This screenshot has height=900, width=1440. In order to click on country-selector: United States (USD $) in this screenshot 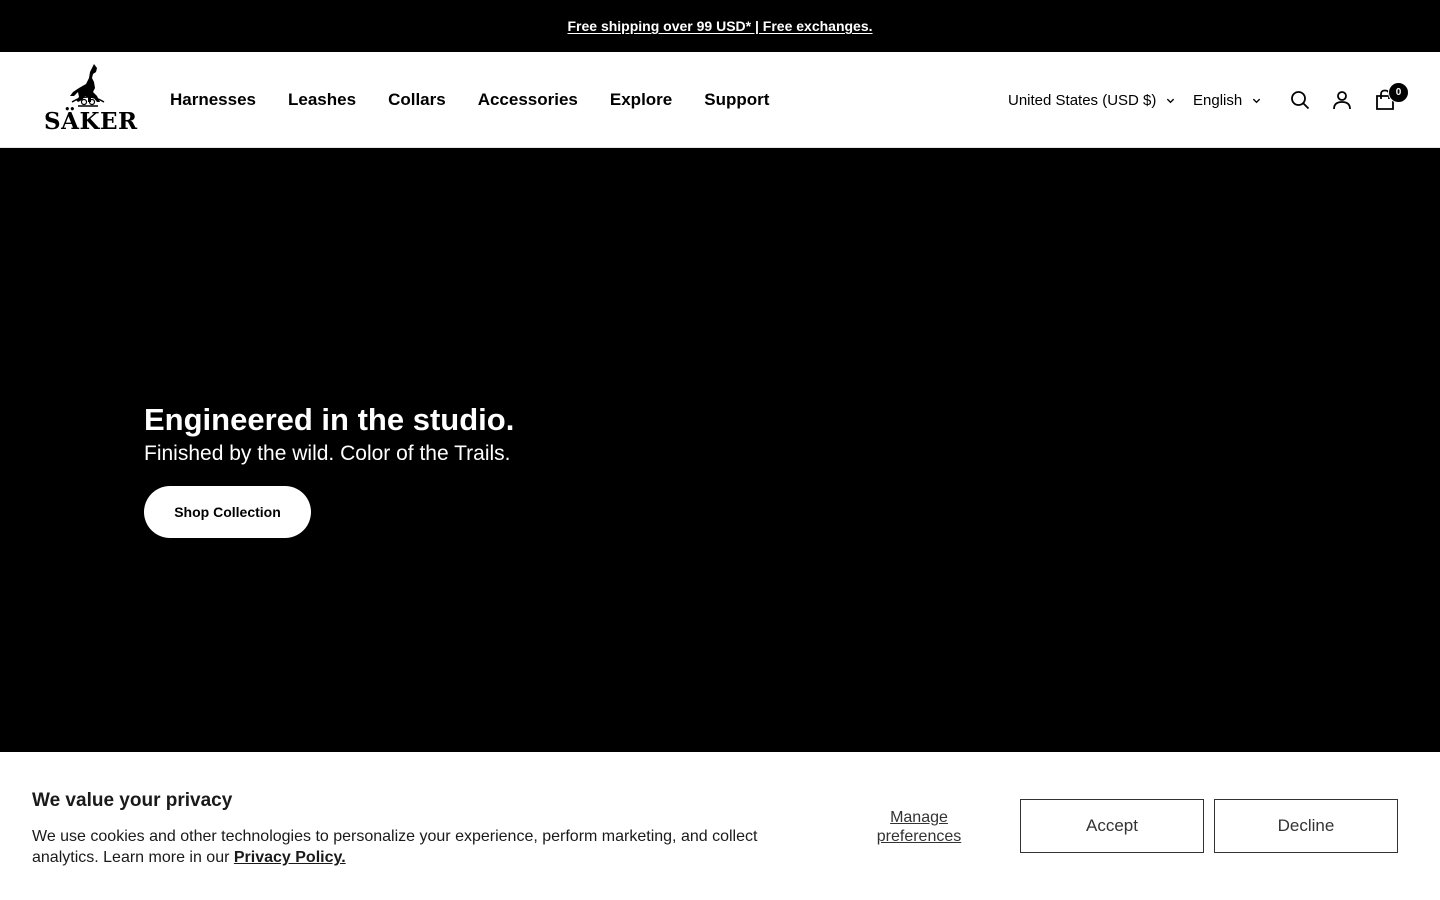, I will do `click(1091, 100)`.